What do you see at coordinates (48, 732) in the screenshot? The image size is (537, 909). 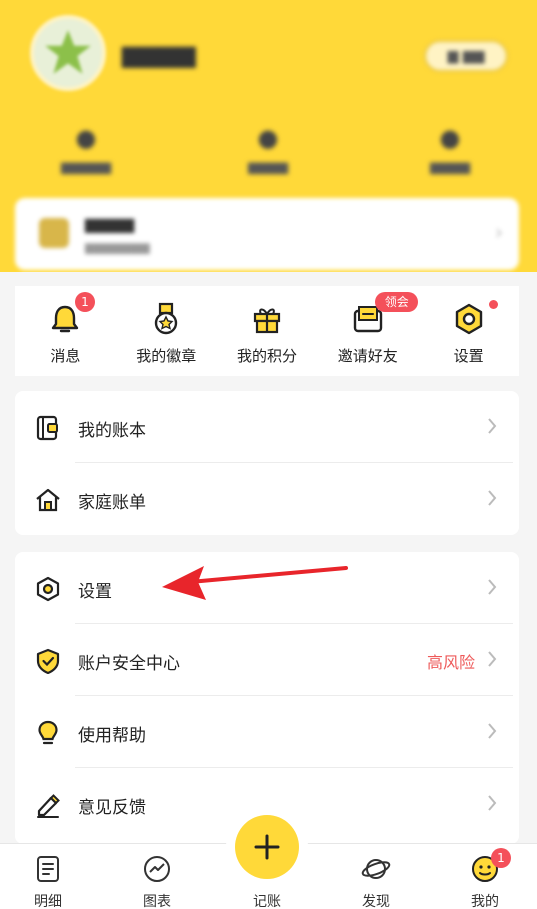 I see `lightbulb-icon` at bounding box center [48, 732].